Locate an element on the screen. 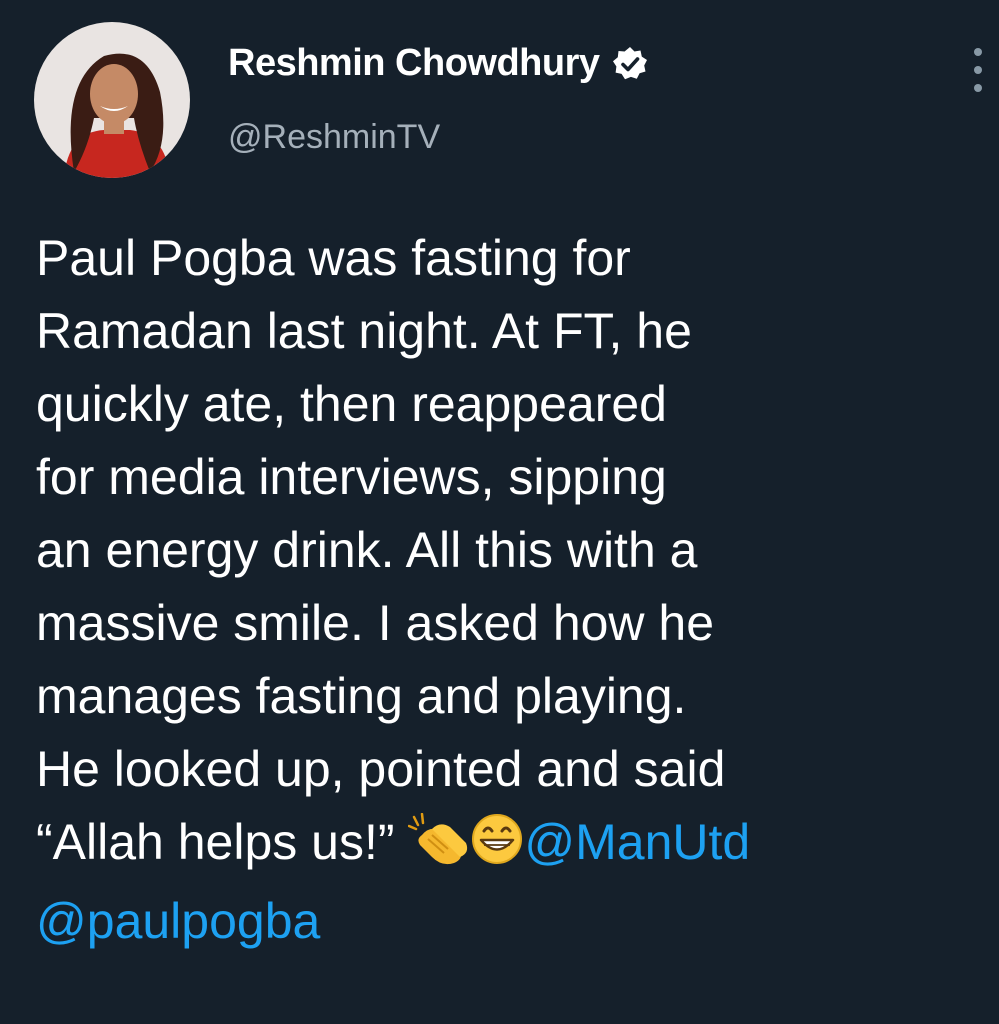  more-options-icon is located at coordinates (978, 70).